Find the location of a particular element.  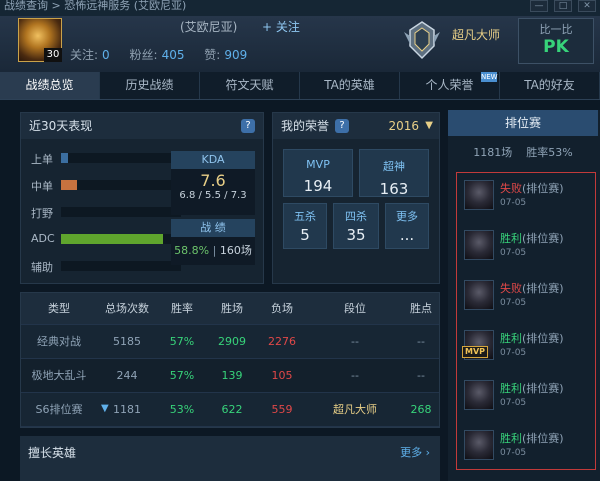

table-header-cell: 段位 is located at coordinates (355, 308).